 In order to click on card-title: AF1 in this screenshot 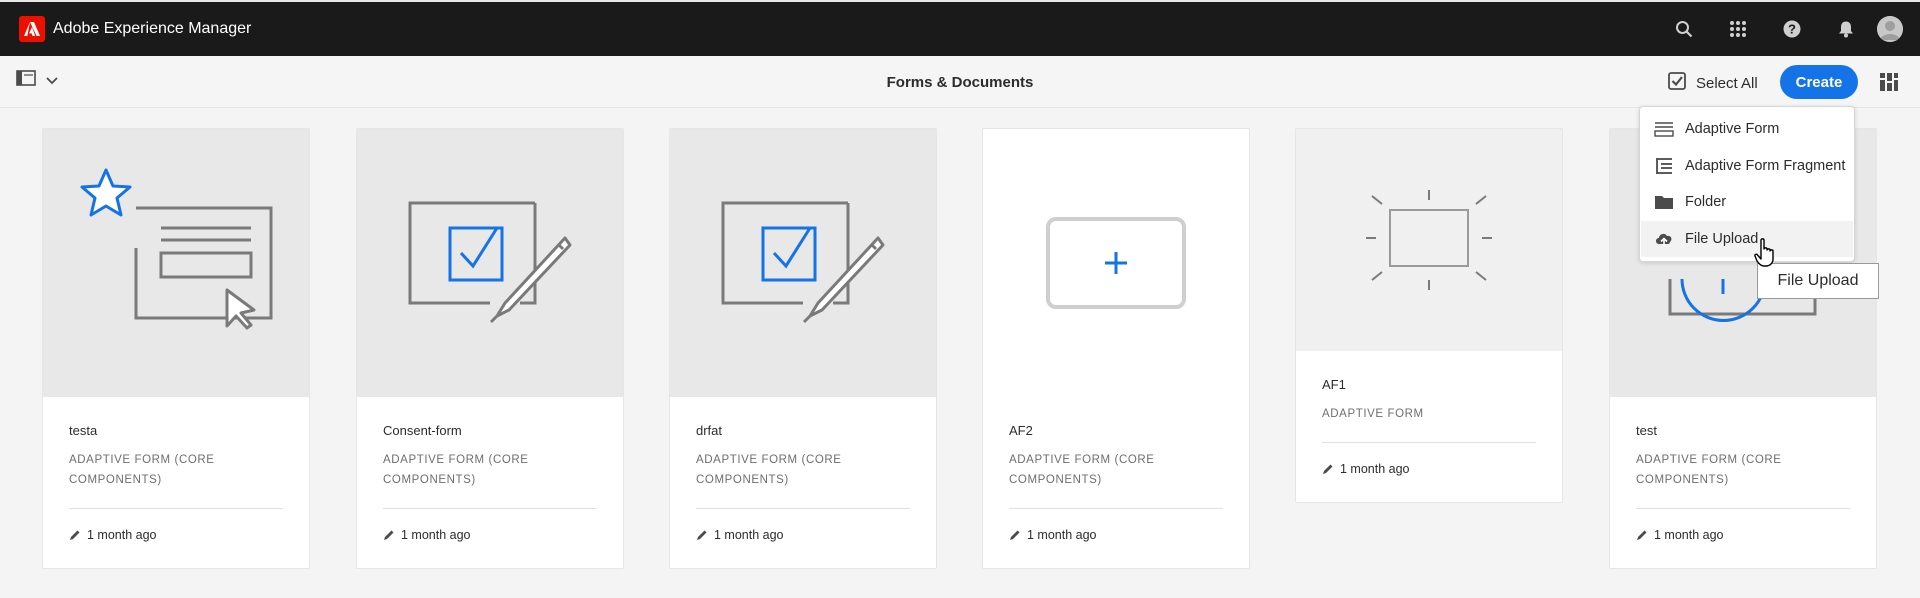, I will do `click(1334, 384)`.